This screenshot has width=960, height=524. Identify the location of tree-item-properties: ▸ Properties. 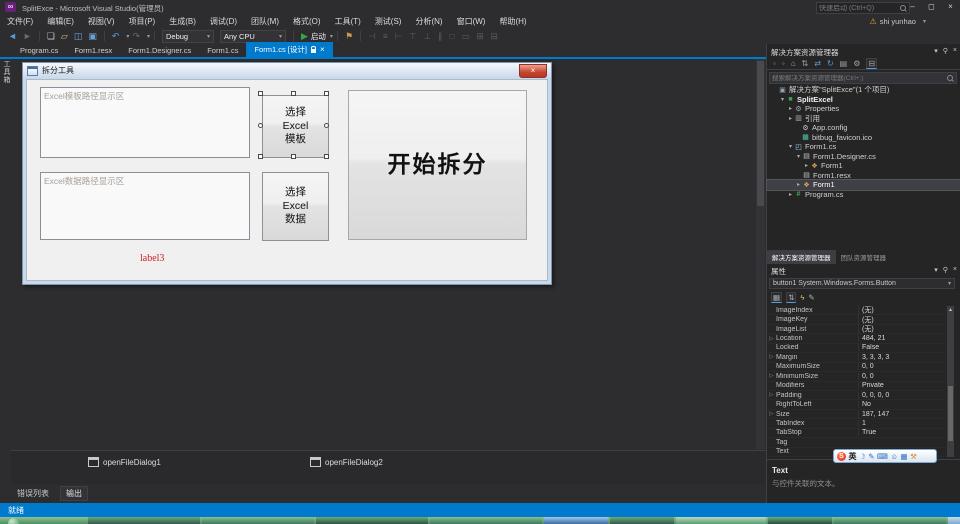
(863, 109).